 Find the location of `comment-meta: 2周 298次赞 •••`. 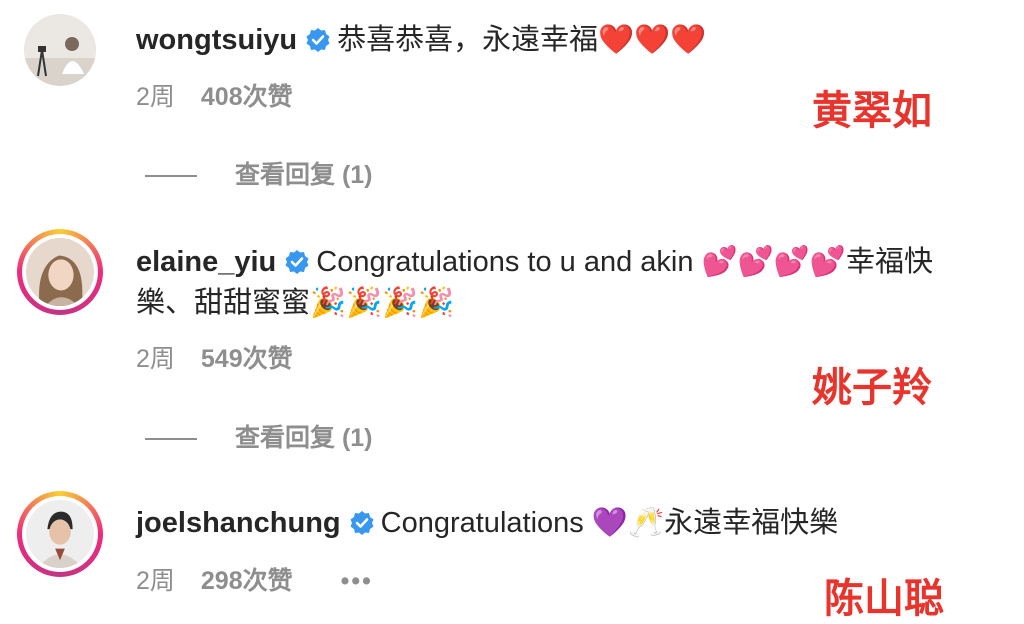

comment-meta: 2周 298次赞 ••• is located at coordinates (254, 579).